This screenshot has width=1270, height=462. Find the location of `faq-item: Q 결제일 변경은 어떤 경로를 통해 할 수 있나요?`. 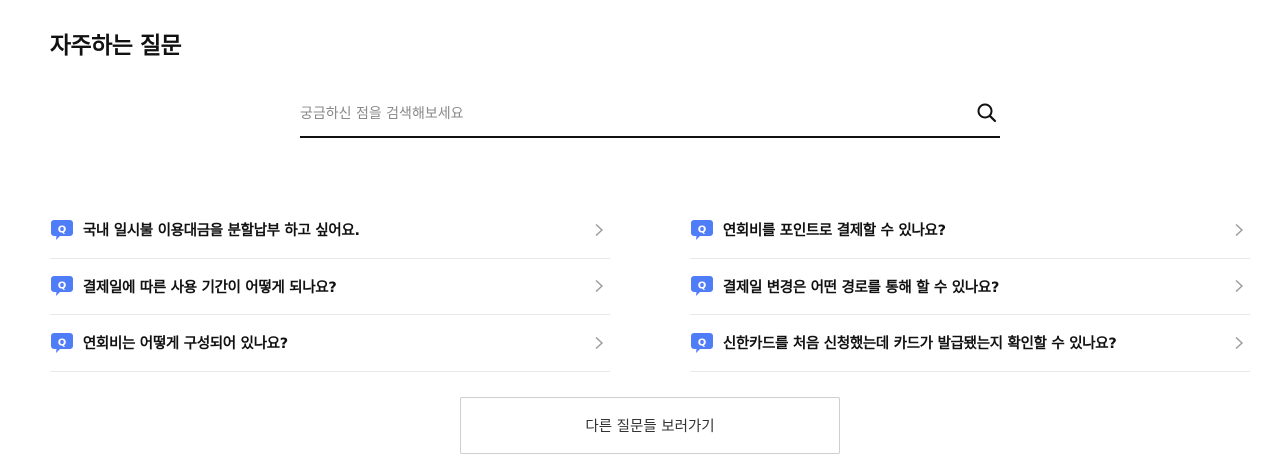

faq-item: Q 결제일 변경은 어떤 경로를 통해 할 수 있나요? is located at coordinates (970, 287).